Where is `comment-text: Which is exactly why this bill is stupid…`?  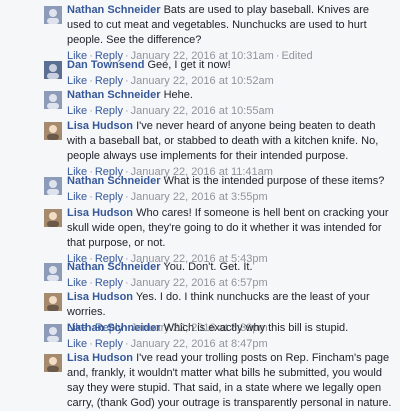
comment-text: Which is exactly why this bill is stupid… is located at coordinates (256, 328).